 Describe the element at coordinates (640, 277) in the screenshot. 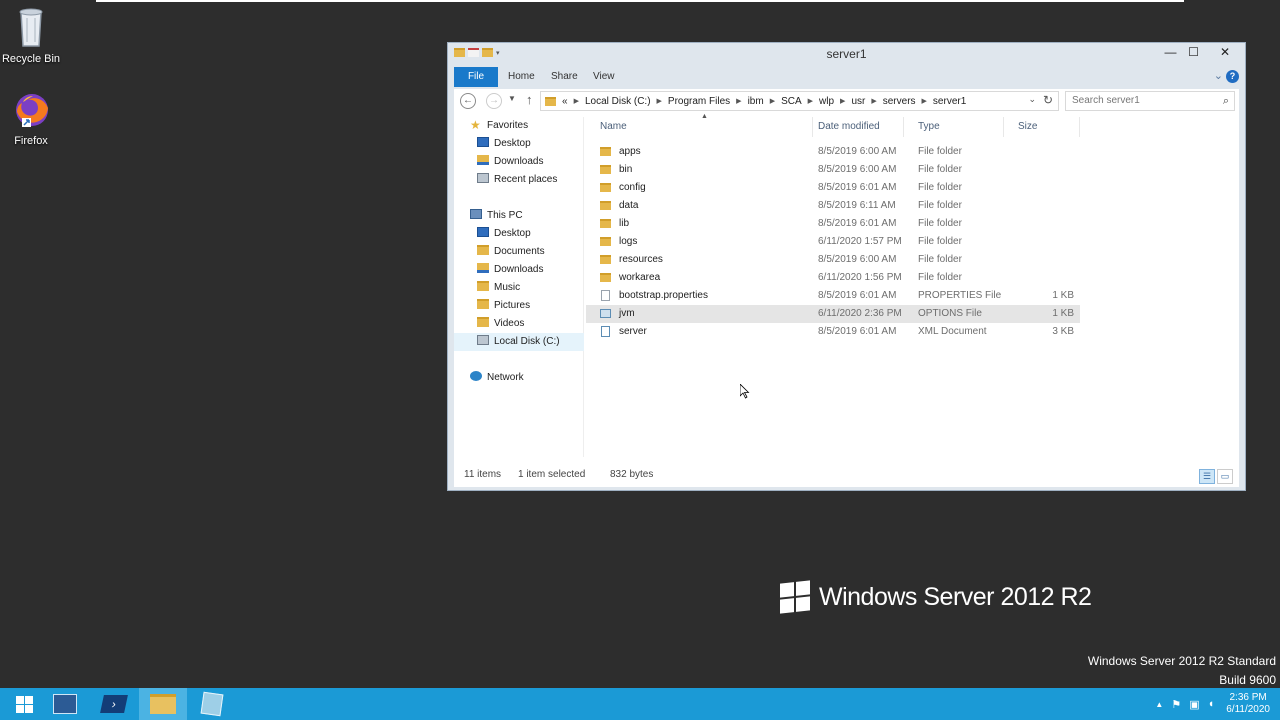

I see `file-name: workarea` at that location.